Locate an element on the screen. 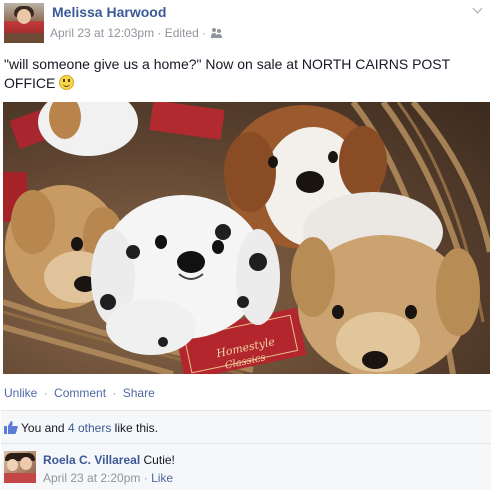  likes-prefix: You and is located at coordinates (44, 428).